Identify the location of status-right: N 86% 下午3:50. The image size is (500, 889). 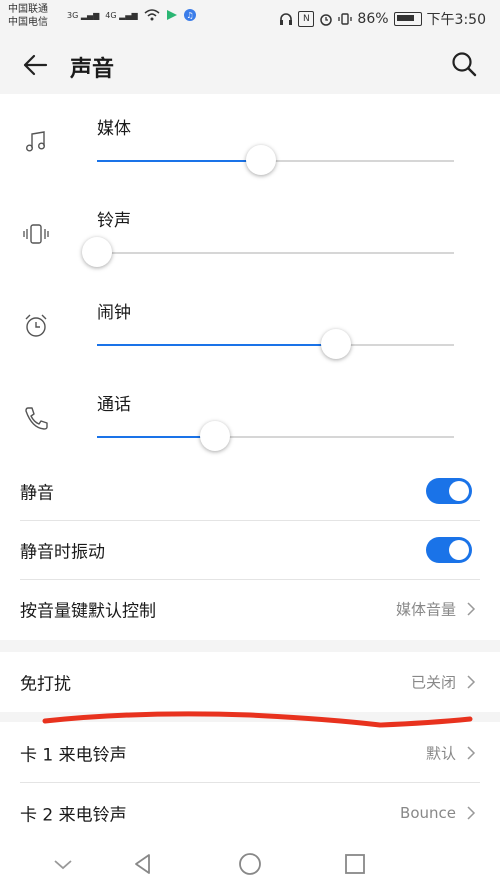
(382, 19).